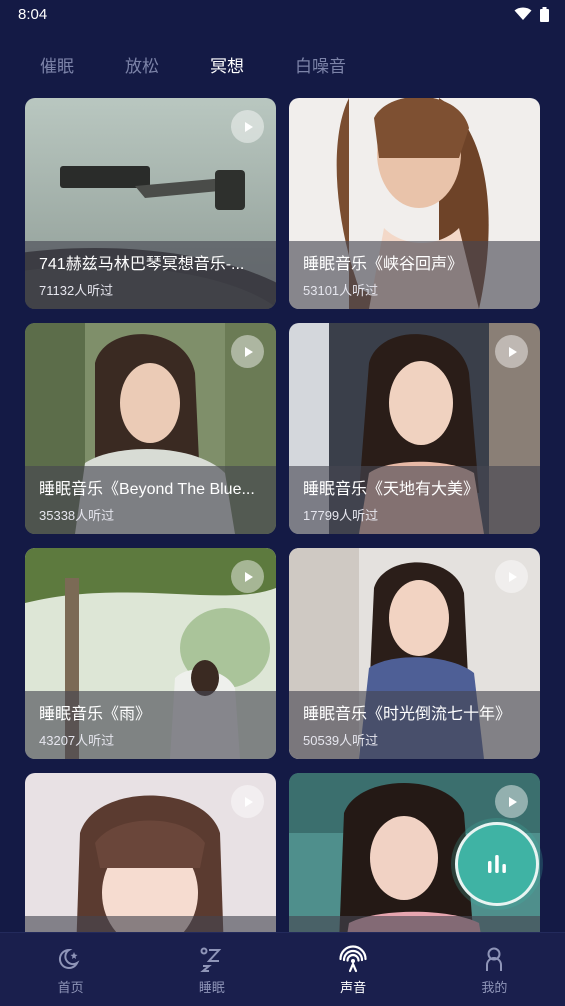 Image resolution: width=565 pixels, height=1006 pixels. I want to click on card-info: 睡眠音乐《Beyond The Blue... 35338人听过, so click(150, 500).